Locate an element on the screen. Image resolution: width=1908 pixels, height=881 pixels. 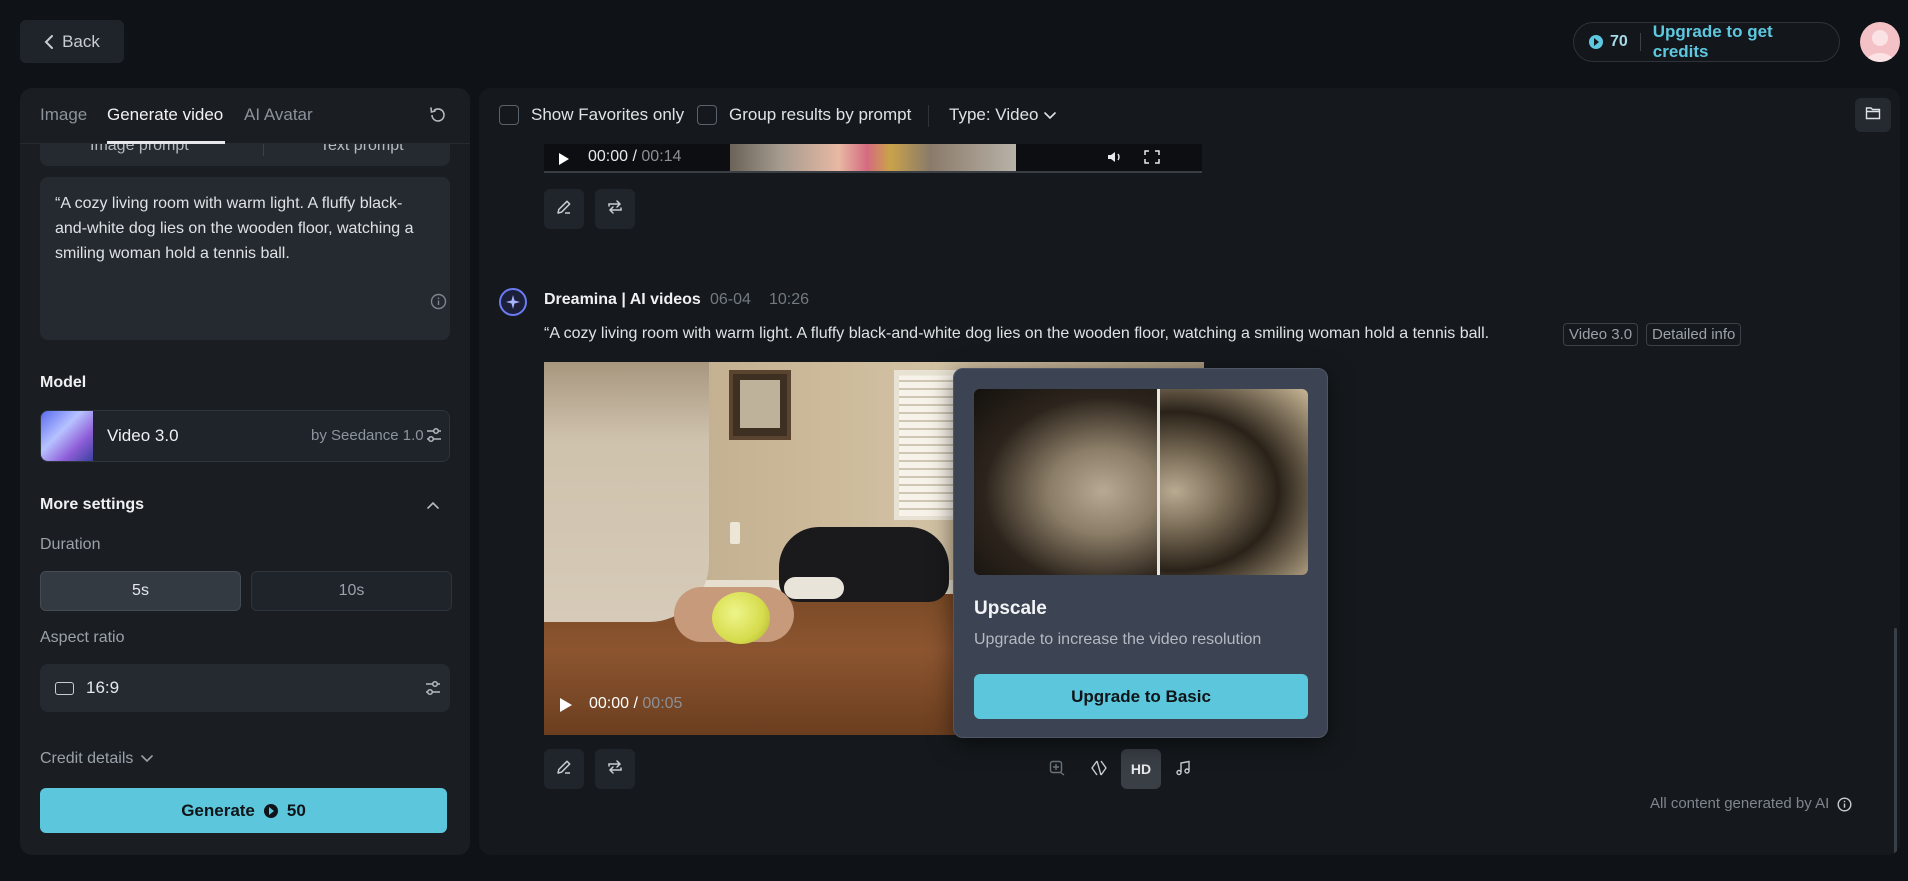
generate-label: Generate is located at coordinates (218, 810).